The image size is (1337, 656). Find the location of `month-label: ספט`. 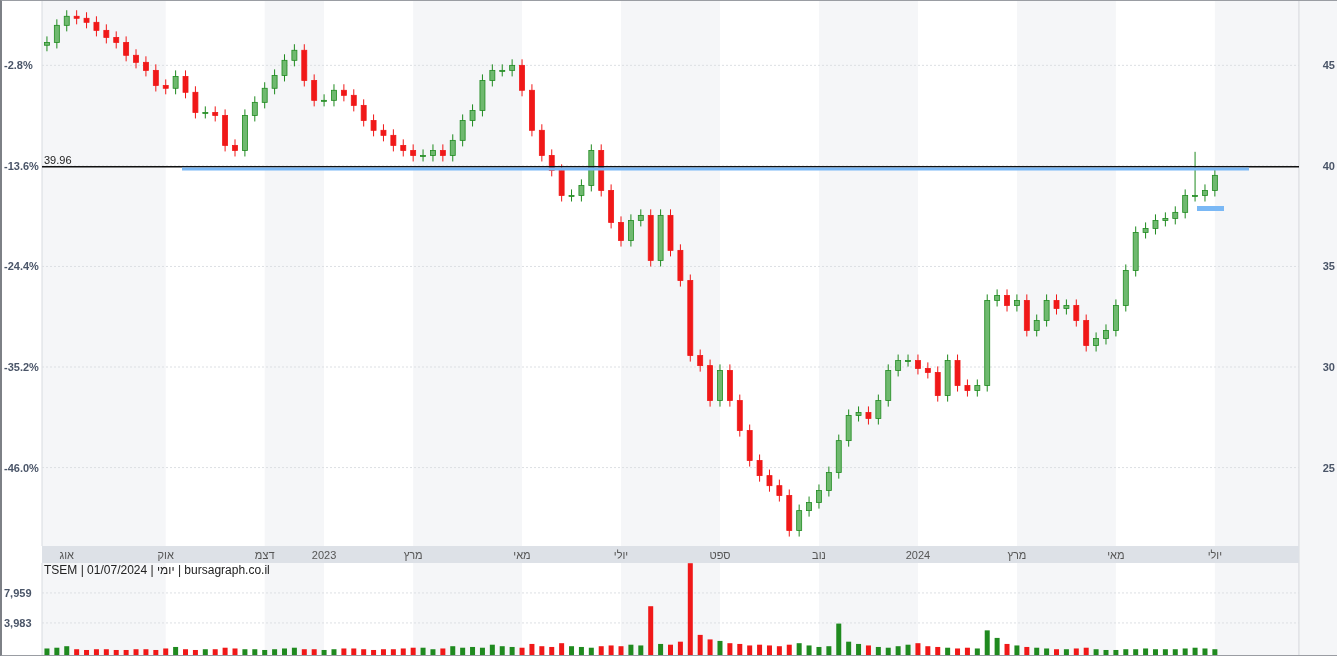

month-label: ספט is located at coordinates (720, 555).